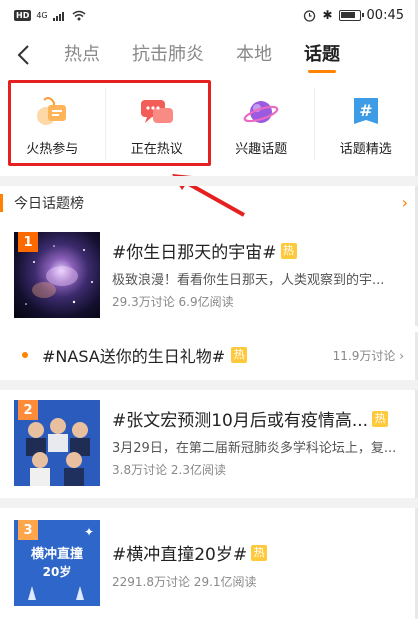 The width and height of the screenshot is (418, 619). What do you see at coordinates (180, 555) in the screenshot?
I see `topic-title: #横冲直撞20岁#` at bounding box center [180, 555].